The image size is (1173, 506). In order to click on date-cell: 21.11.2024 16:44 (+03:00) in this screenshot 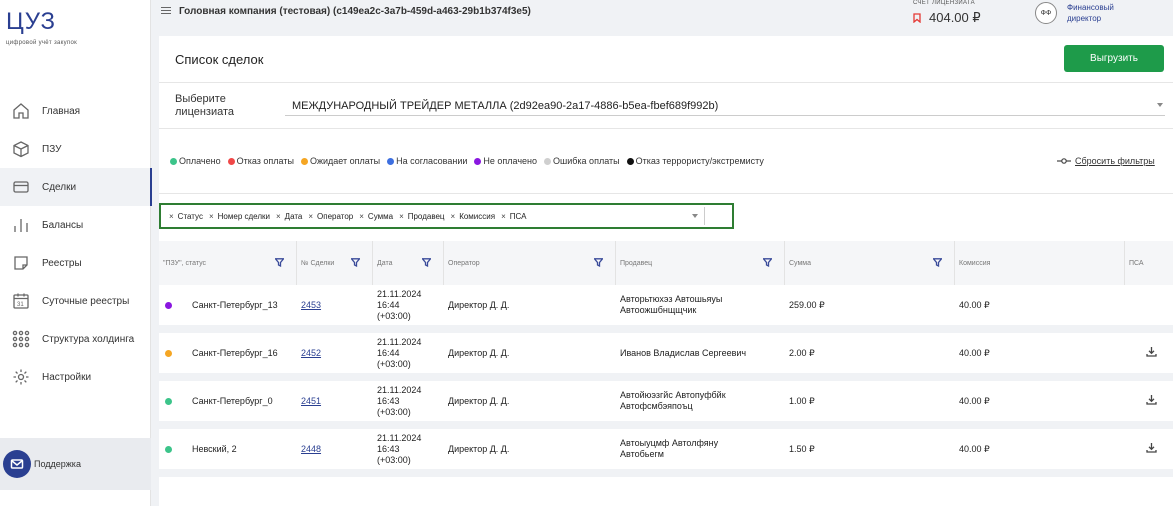, I will do `click(408, 305)`.